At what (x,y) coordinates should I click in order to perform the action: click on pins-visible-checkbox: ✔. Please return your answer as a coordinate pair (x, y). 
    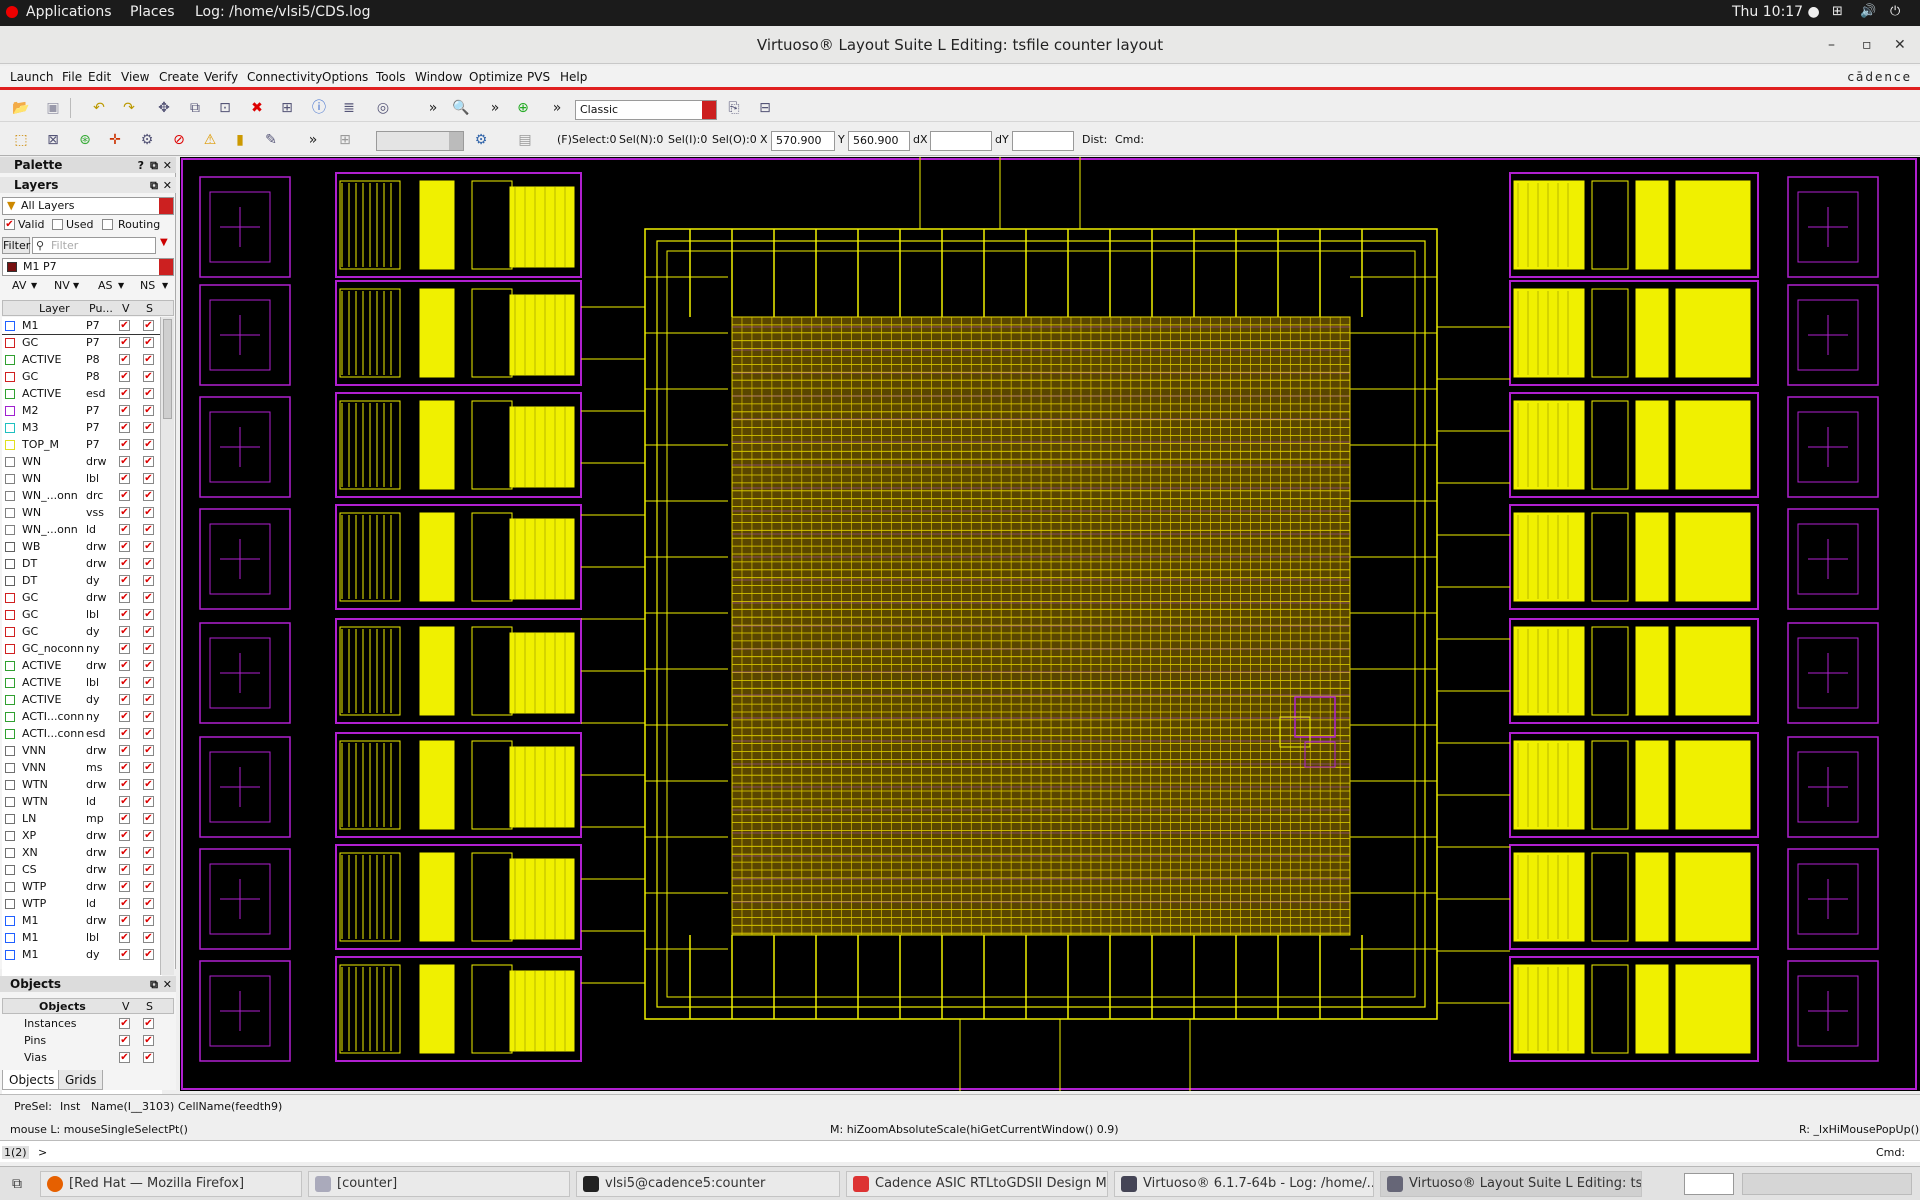
    Looking at the image, I should click on (124, 1040).